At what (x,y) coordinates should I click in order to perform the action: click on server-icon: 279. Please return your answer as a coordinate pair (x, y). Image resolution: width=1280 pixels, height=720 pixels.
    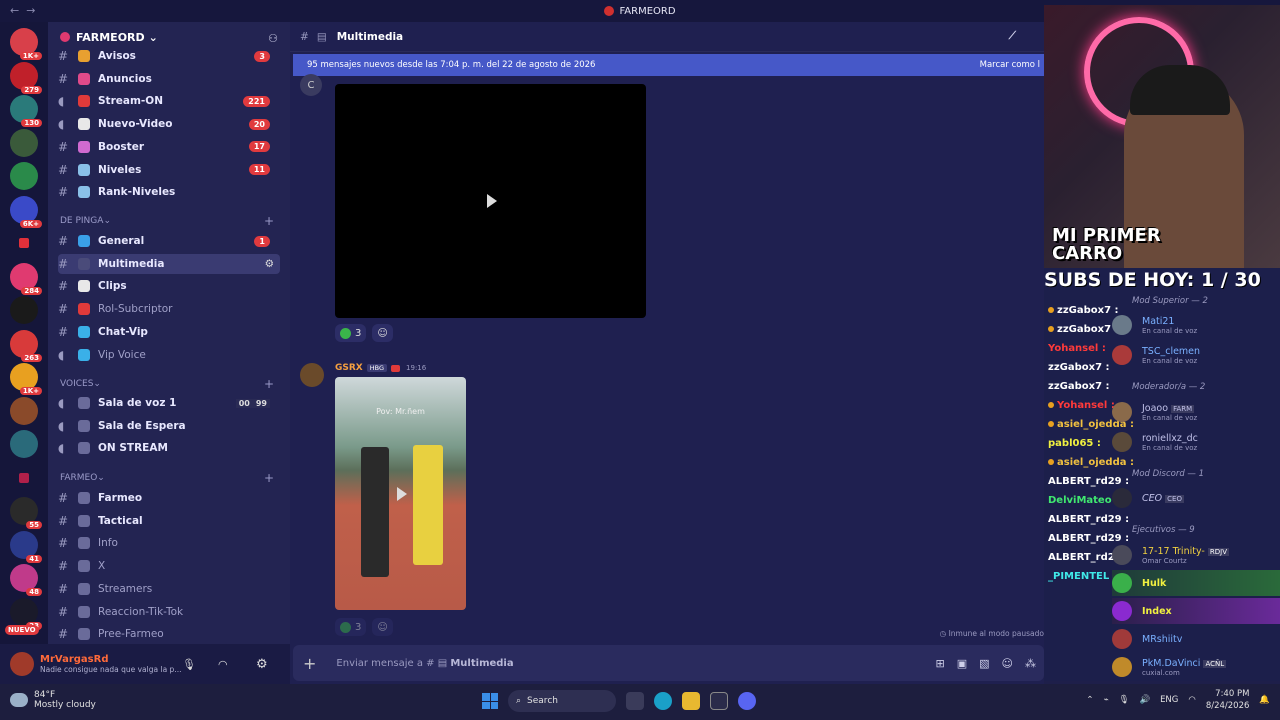
    Looking at the image, I should click on (26, 77).